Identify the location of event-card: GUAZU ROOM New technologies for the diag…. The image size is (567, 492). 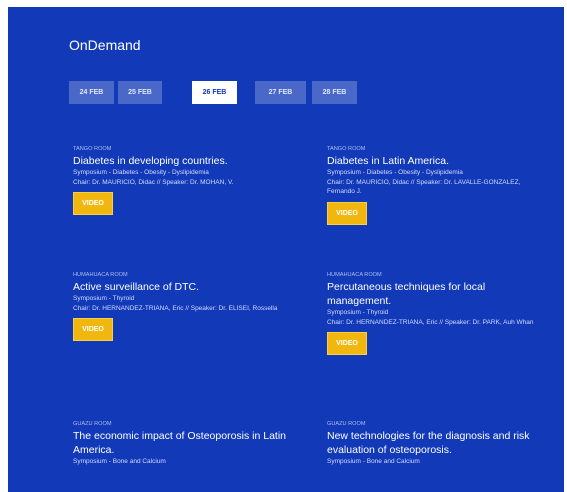
(445, 443).